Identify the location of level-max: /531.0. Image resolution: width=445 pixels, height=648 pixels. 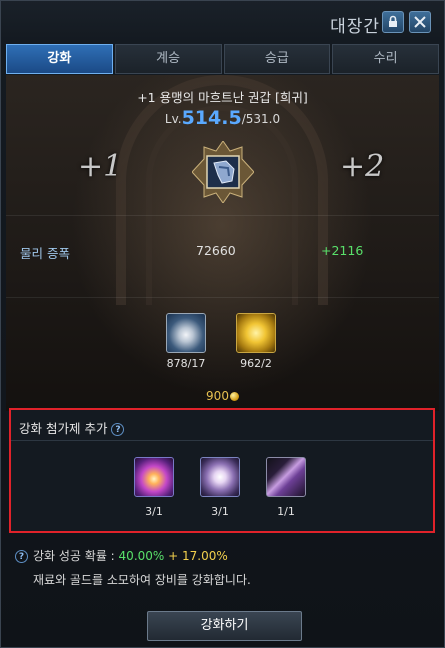
(261, 119).